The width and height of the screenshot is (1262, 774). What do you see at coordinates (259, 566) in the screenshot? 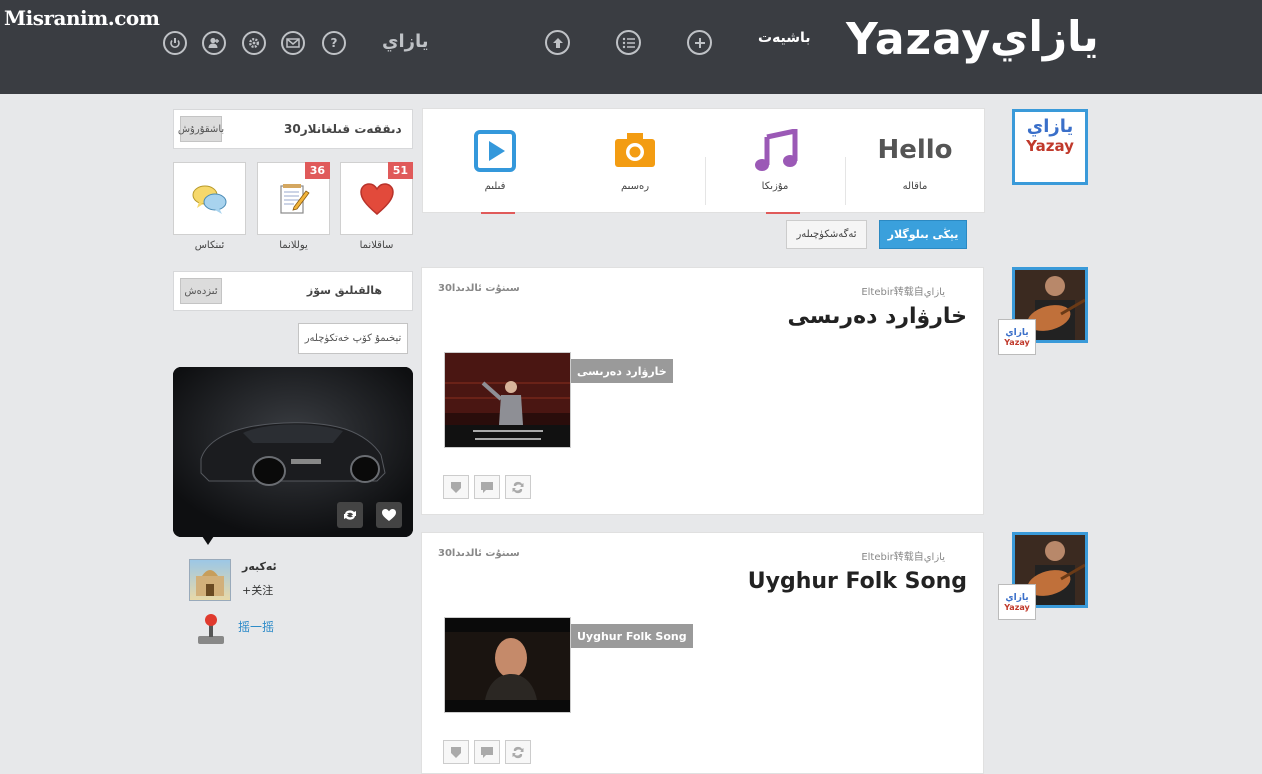
I see `promo-user-name: ئەكبەر` at bounding box center [259, 566].